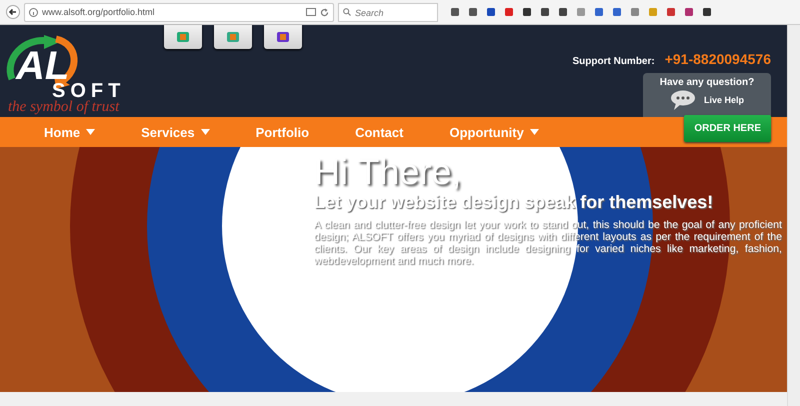 Image resolution: width=800 pixels, height=406 pixels. Describe the element at coordinates (707, 82) in the screenshot. I see `help-question: Have any question?` at that location.